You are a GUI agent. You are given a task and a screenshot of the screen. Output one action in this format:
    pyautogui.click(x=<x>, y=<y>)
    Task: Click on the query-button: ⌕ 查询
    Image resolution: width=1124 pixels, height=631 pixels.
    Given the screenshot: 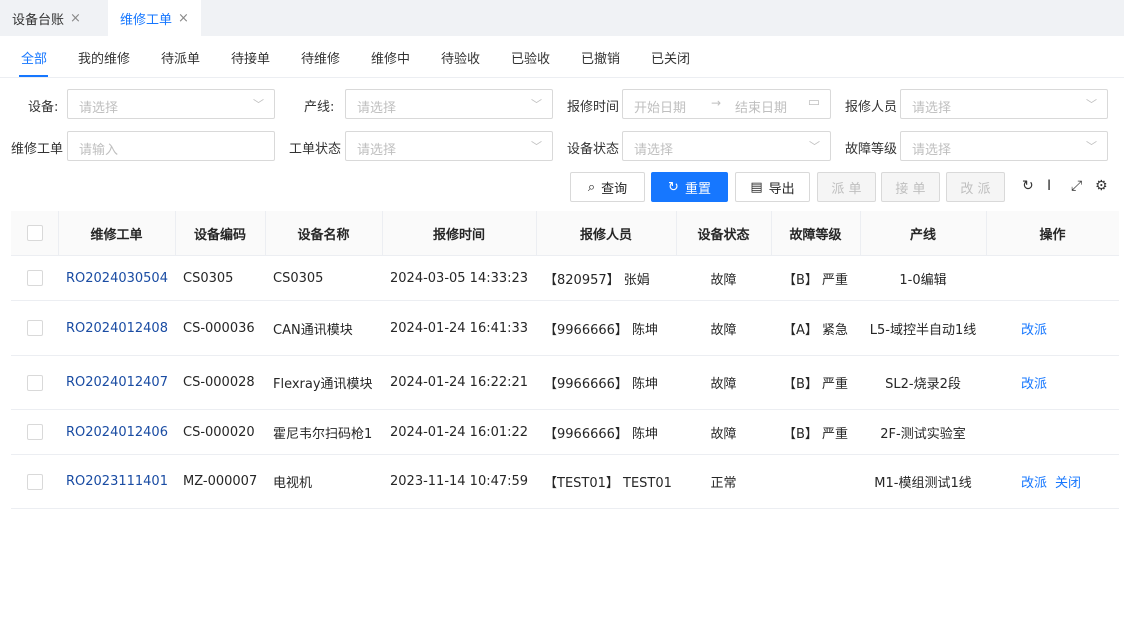 What is the action you would take?
    pyautogui.click(x=607, y=187)
    